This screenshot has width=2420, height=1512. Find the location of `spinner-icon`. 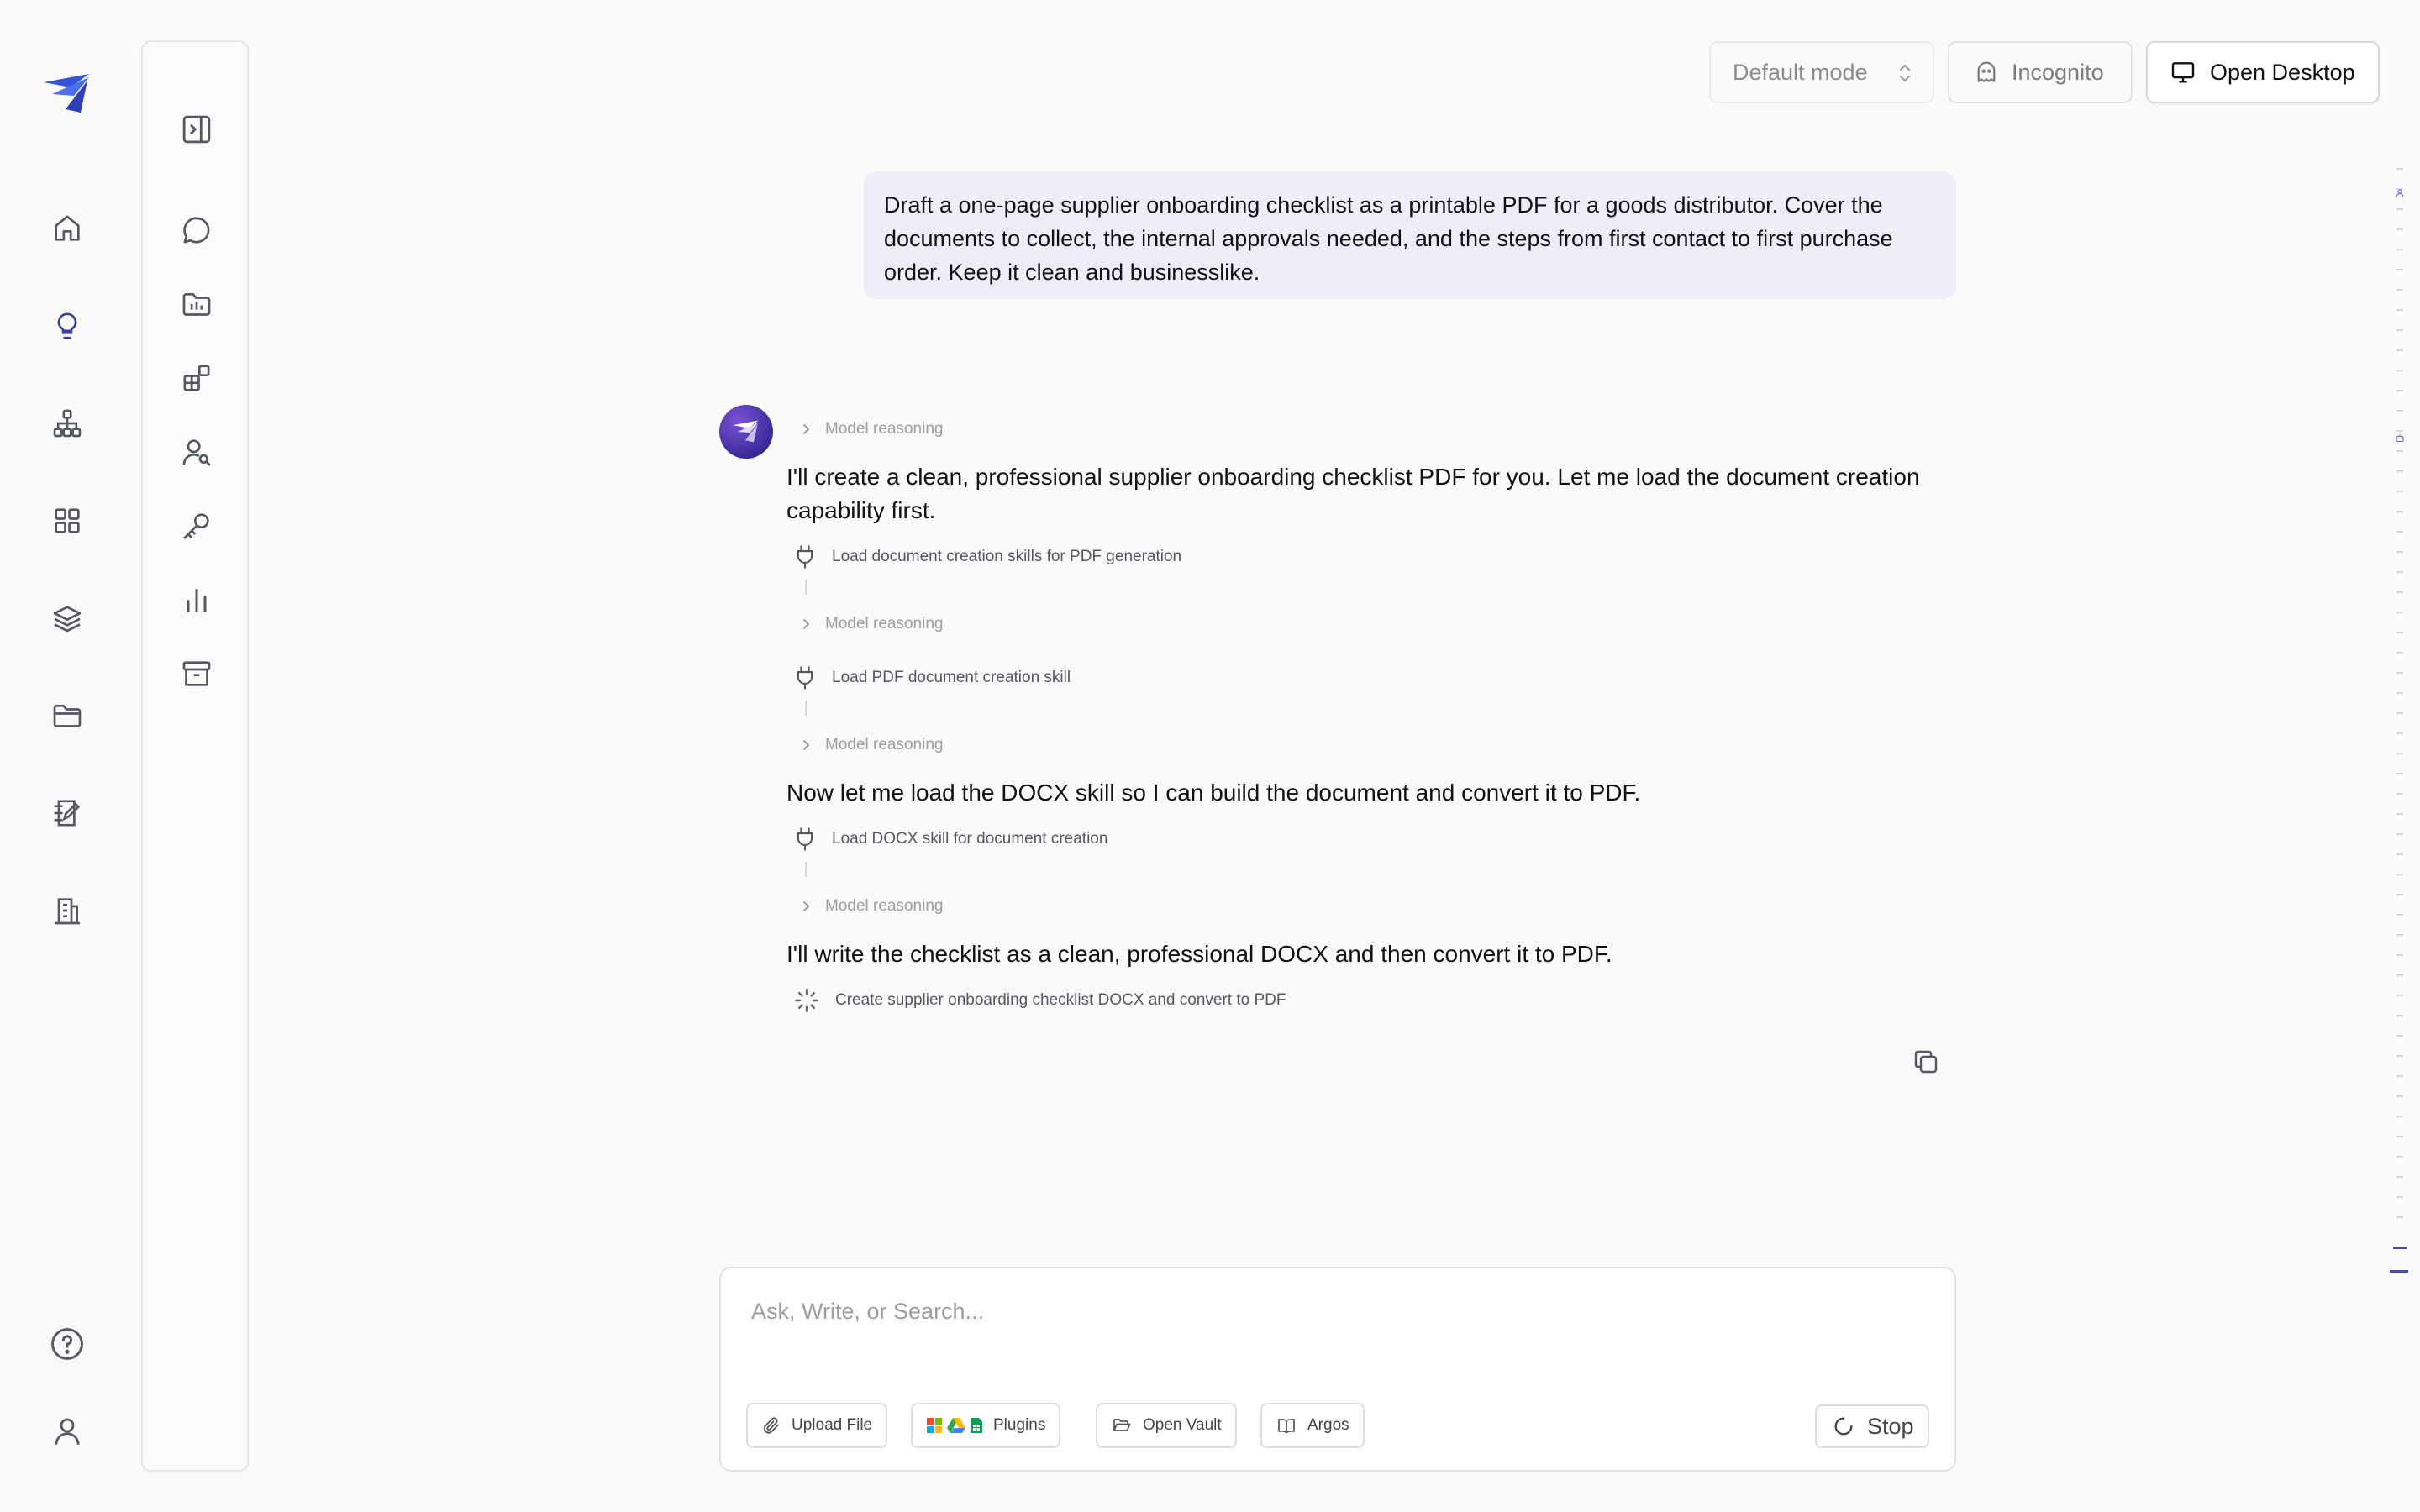

spinner-icon is located at coordinates (1844, 1426).